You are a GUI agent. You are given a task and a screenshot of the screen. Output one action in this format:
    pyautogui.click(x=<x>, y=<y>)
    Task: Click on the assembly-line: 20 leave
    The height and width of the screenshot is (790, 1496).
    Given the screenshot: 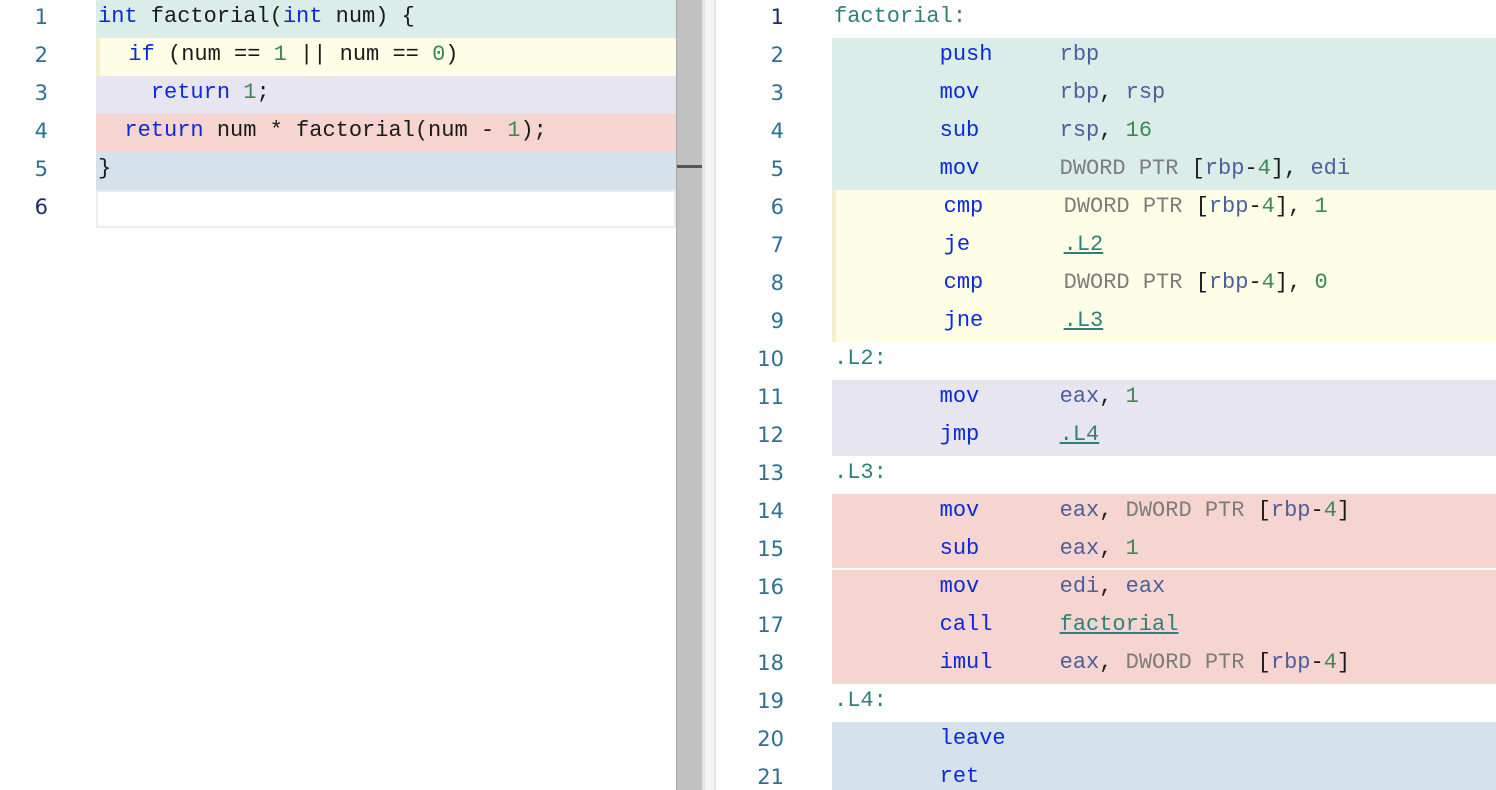 What is the action you would take?
    pyautogui.click(x=1106, y=741)
    